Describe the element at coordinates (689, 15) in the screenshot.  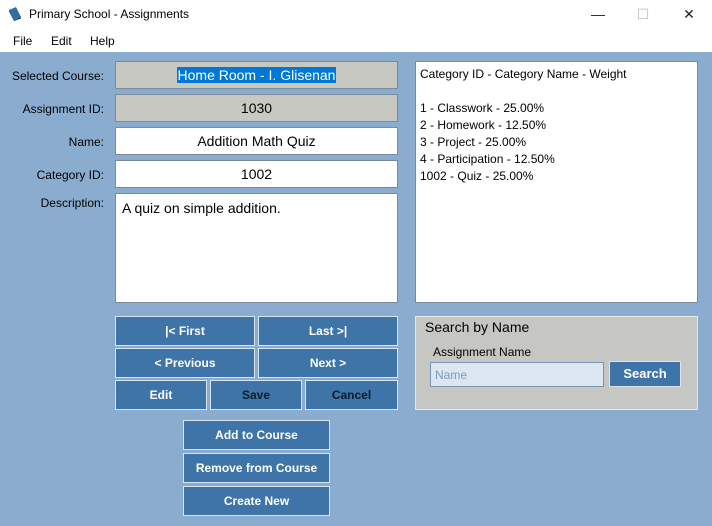
I see `close-button: ✕` at that location.